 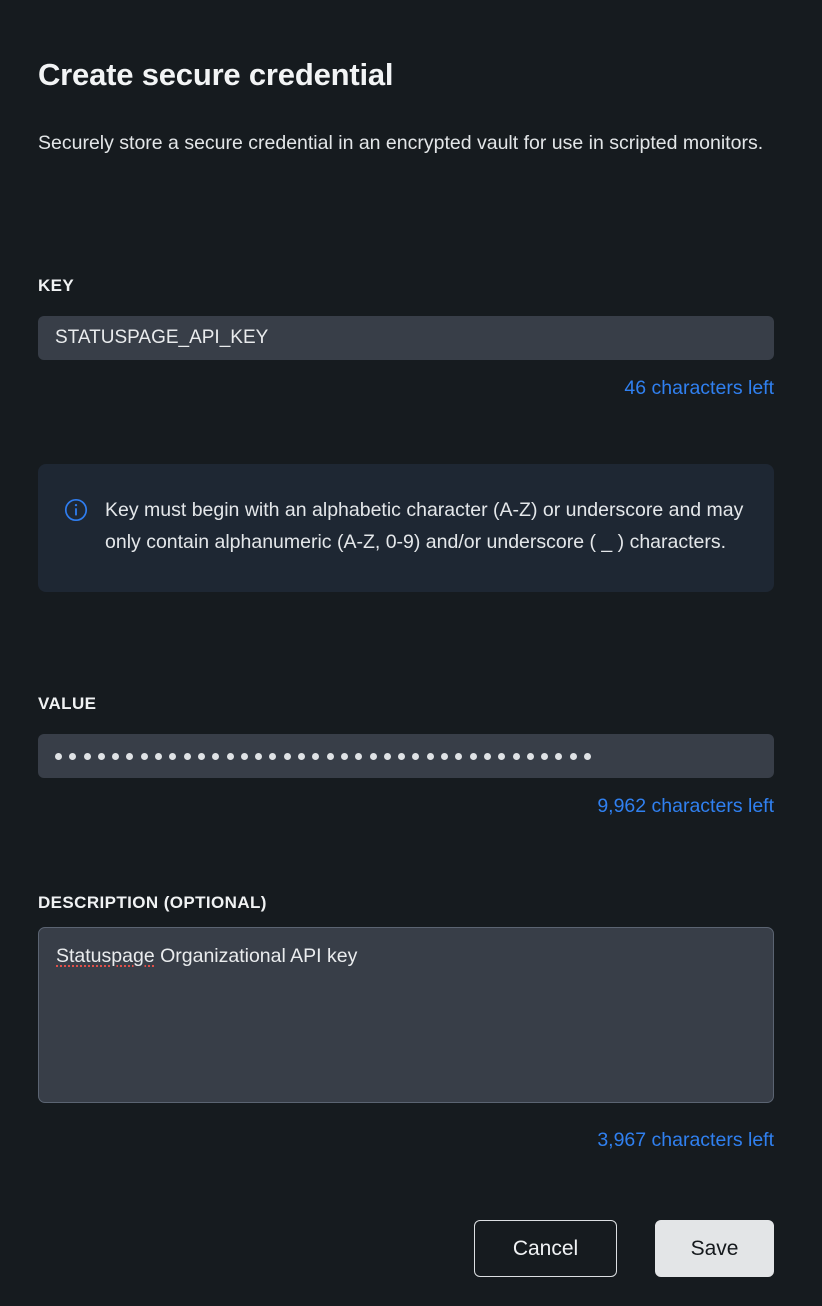 I want to click on value-masked-dots, so click(x=323, y=756).